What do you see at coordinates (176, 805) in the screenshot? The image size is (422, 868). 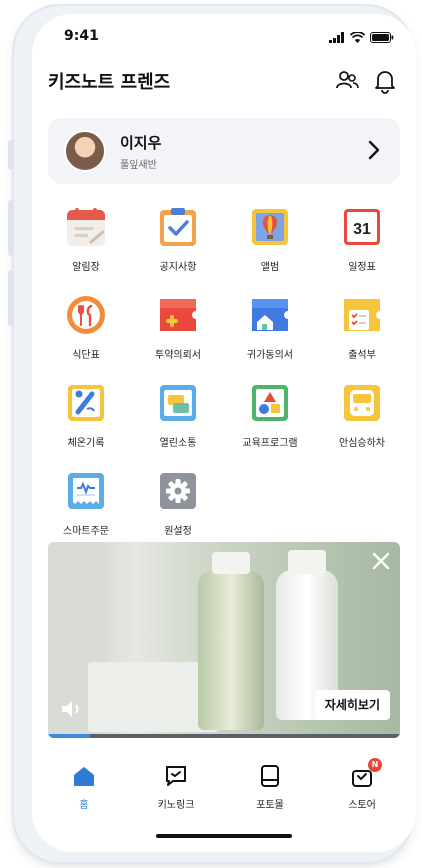 I see `tab-label: 키노링크` at bounding box center [176, 805].